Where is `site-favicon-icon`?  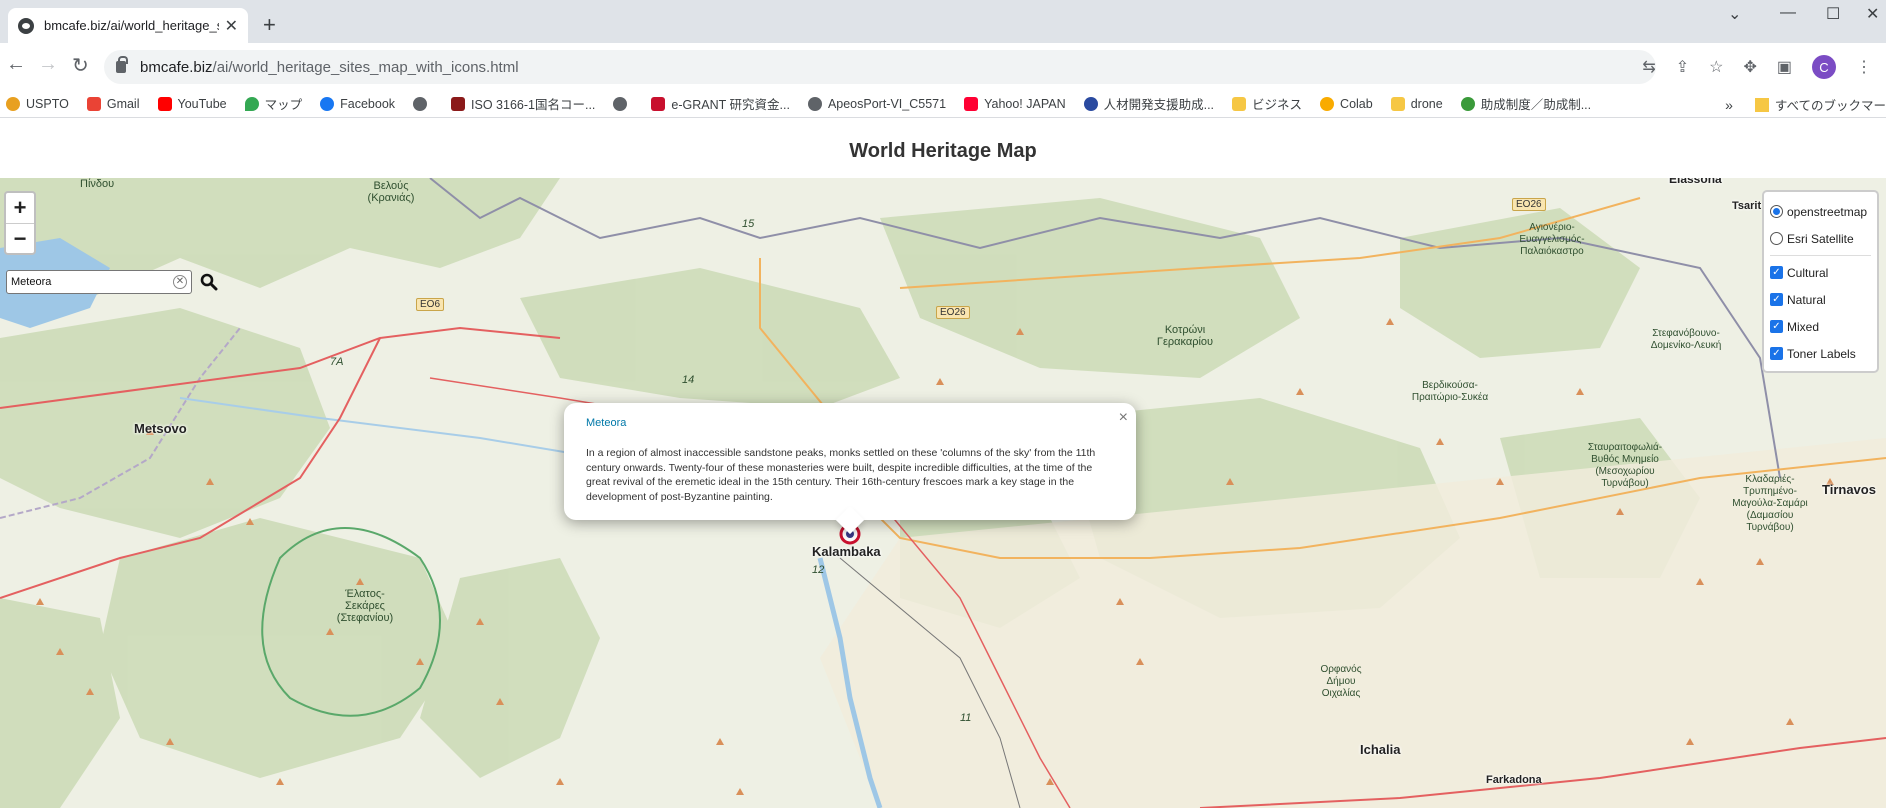 site-favicon-icon is located at coordinates (26, 25).